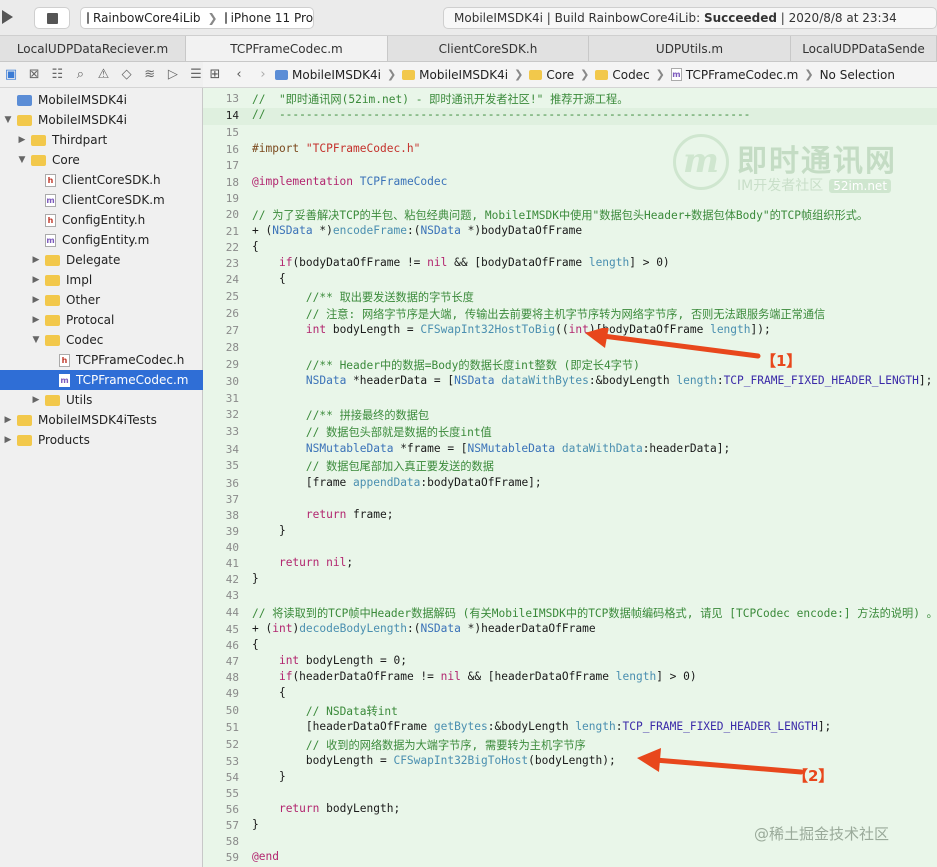  I want to click on implementation-file-icon: m, so click(50, 240).